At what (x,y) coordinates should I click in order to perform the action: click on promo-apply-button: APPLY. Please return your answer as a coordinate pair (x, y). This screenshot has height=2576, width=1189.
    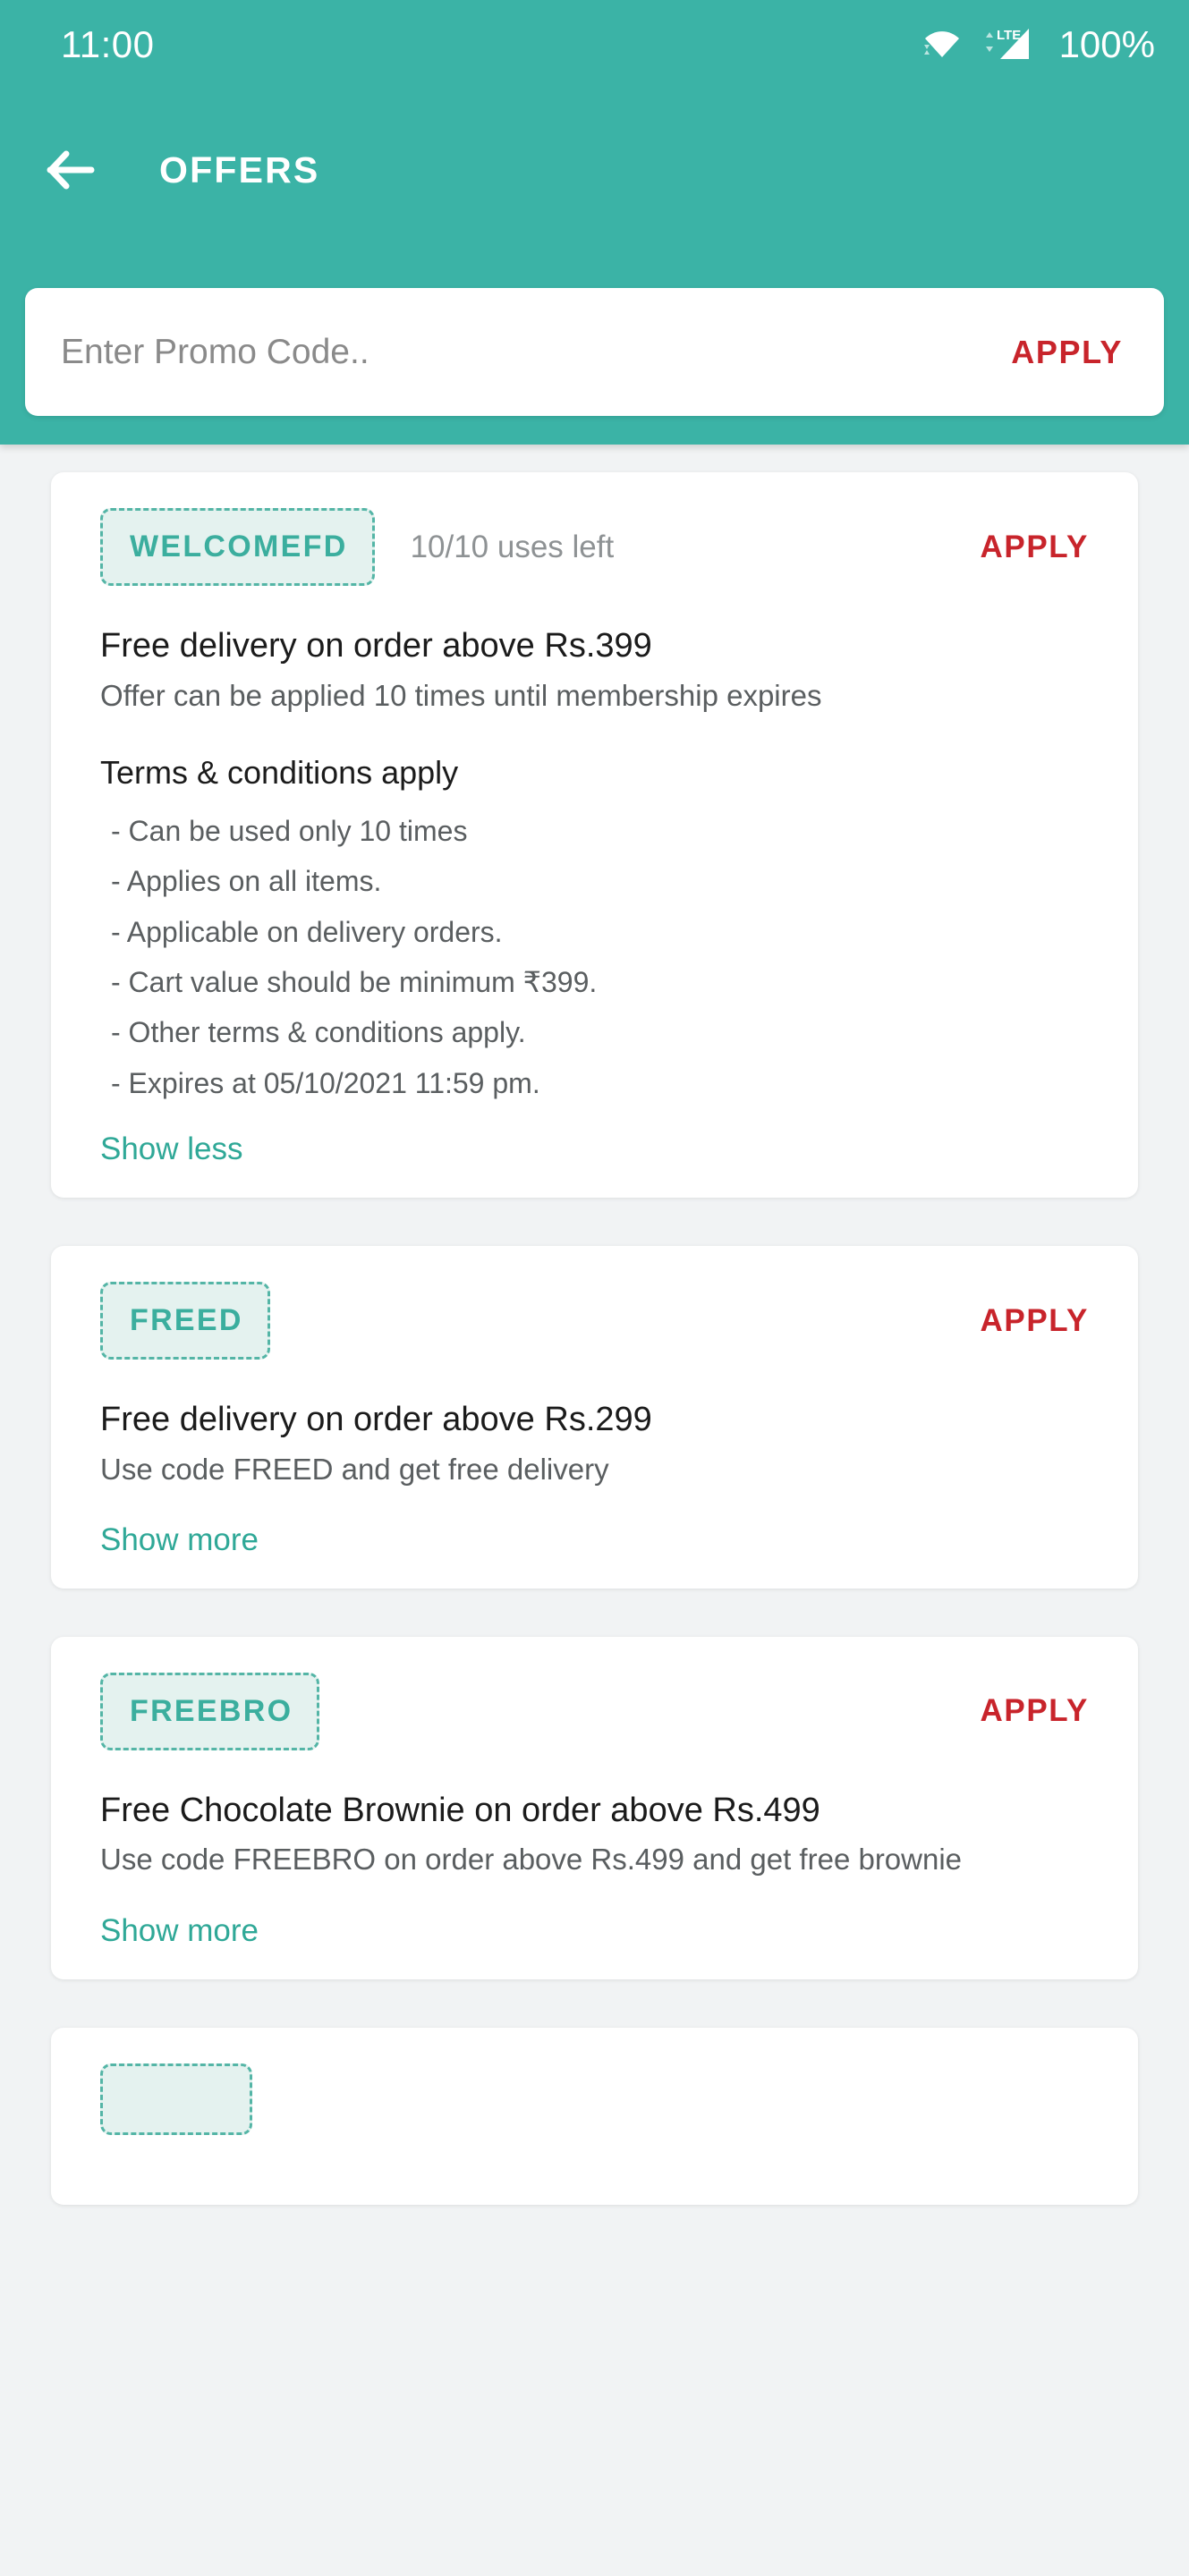
    Looking at the image, I should click on (1067, 352).